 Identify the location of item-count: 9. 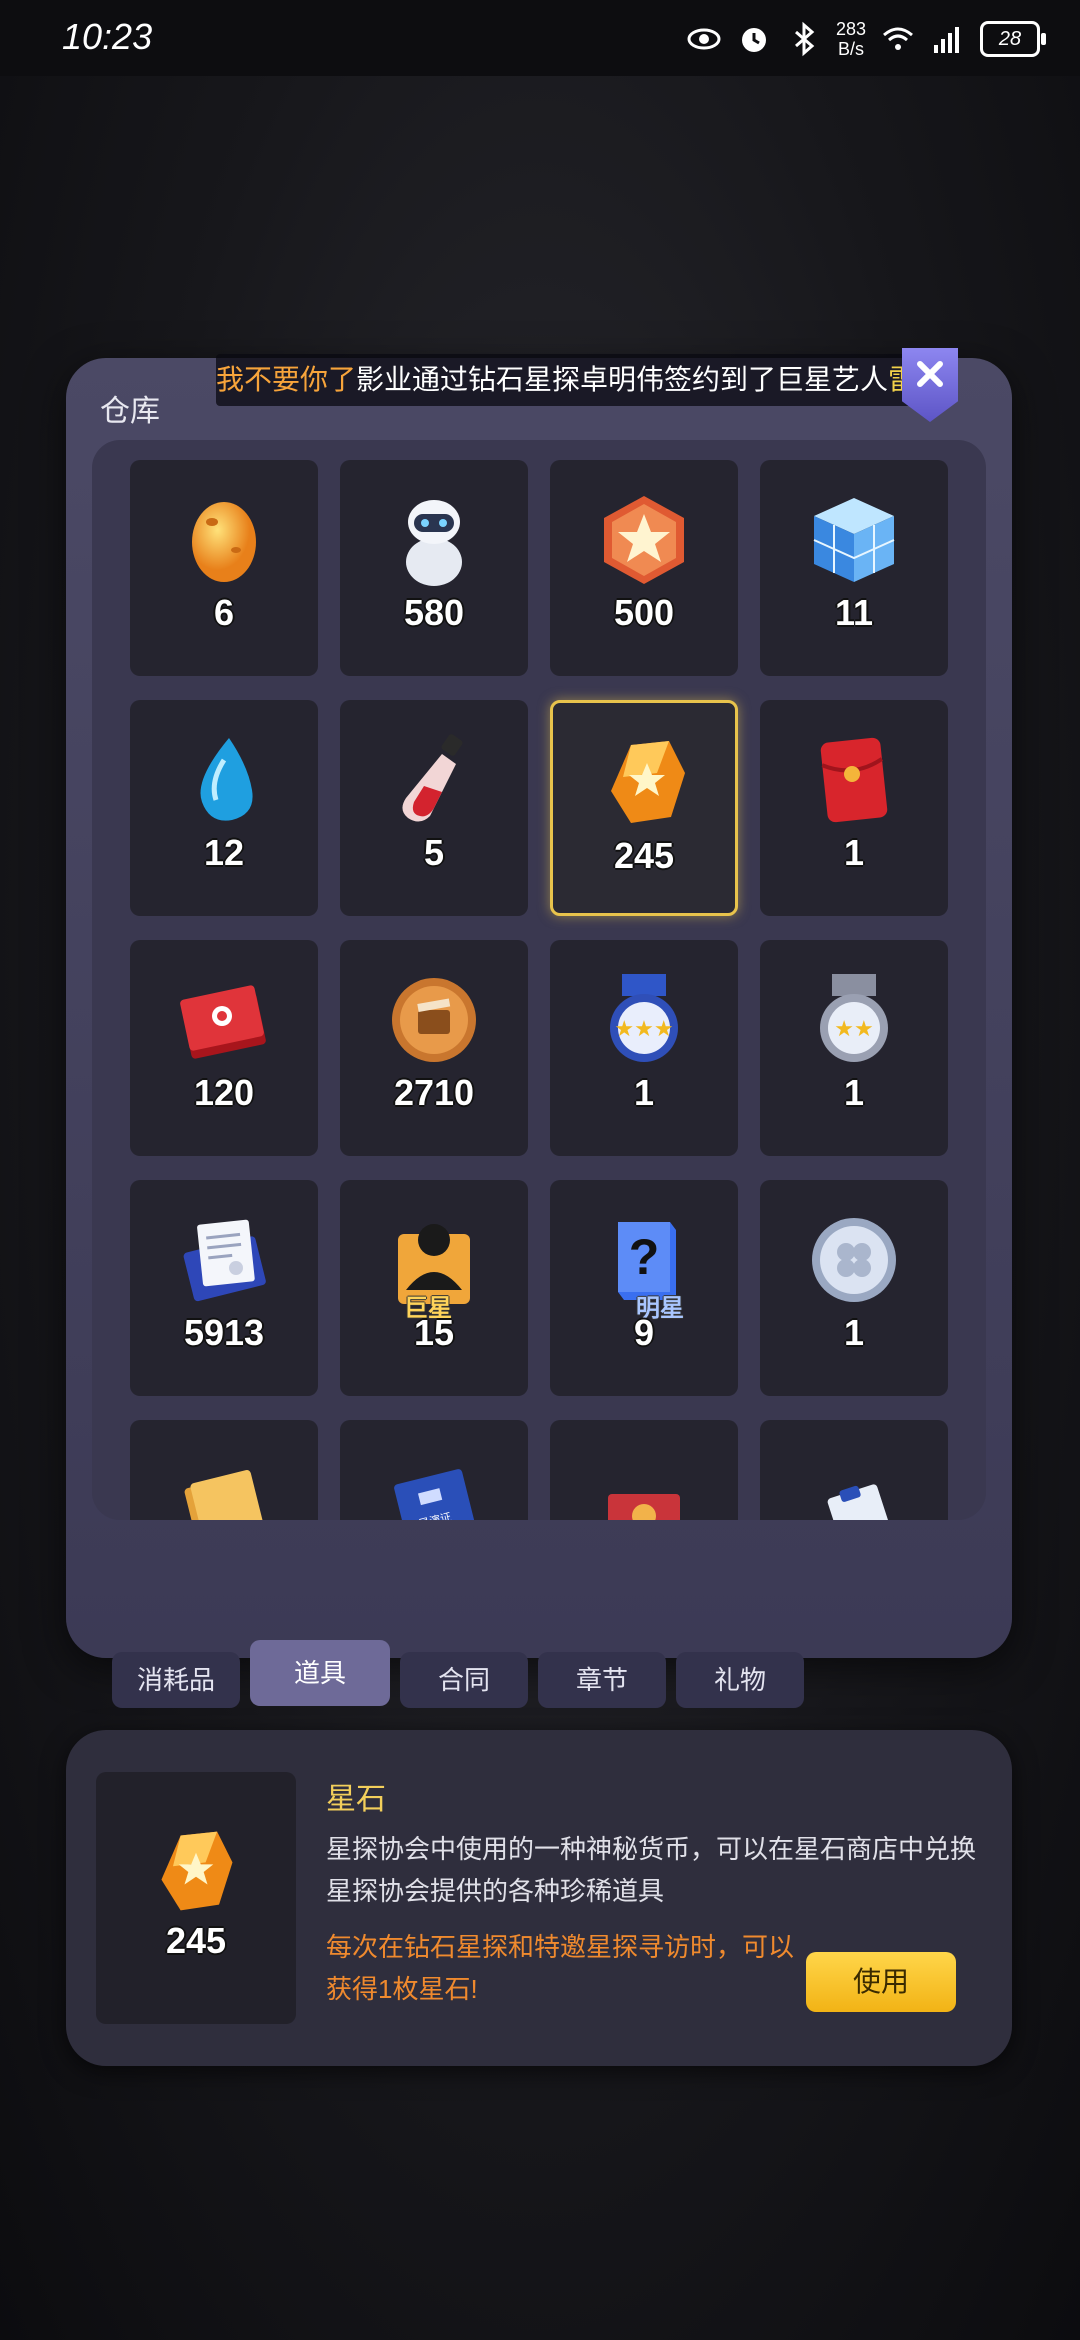
(644, 1332).